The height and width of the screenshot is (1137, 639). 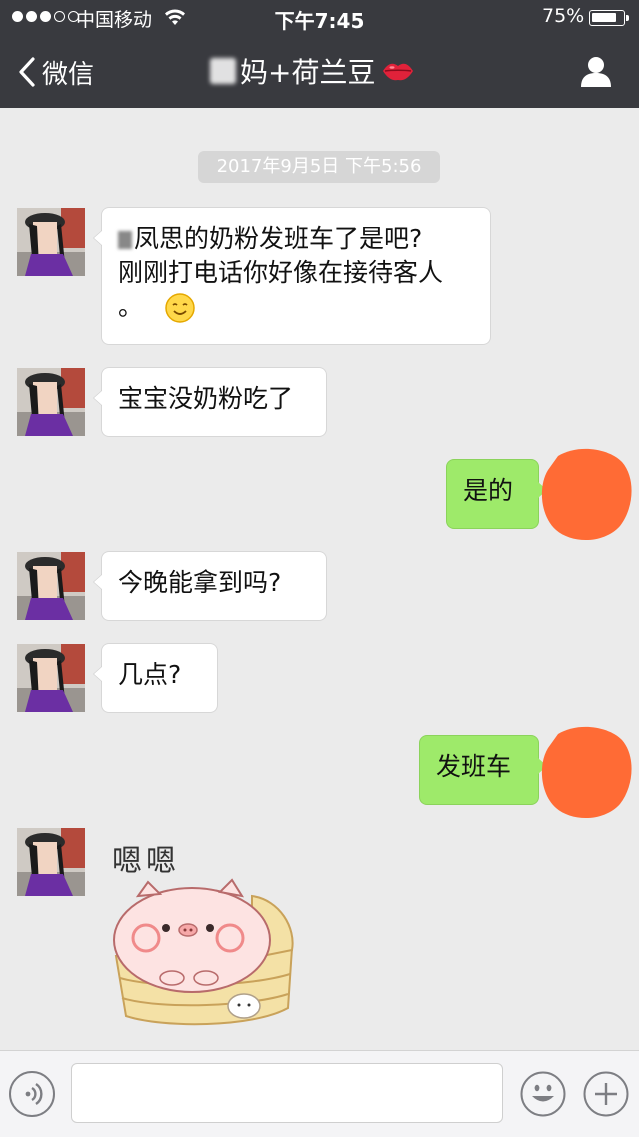 What do you see at coordinates (319, 18) in the screenshot?
I see `status-bar: 中国移动 下午7:45 75%` at bounding box center [319, 18].